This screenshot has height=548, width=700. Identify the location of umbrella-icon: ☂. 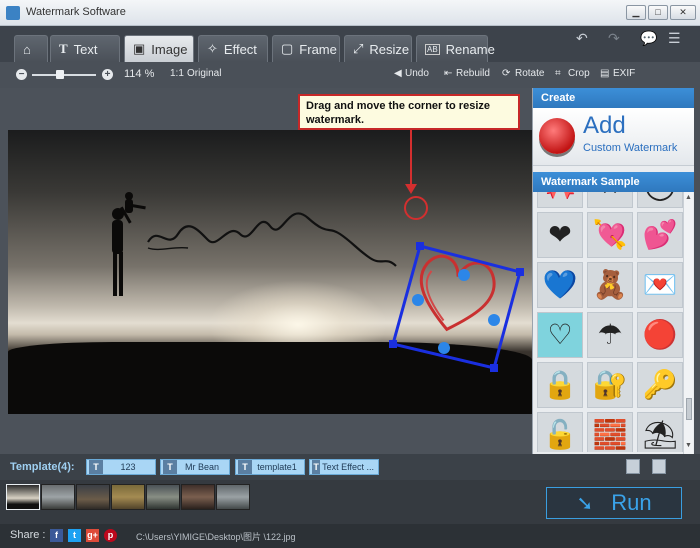
(610, 335).